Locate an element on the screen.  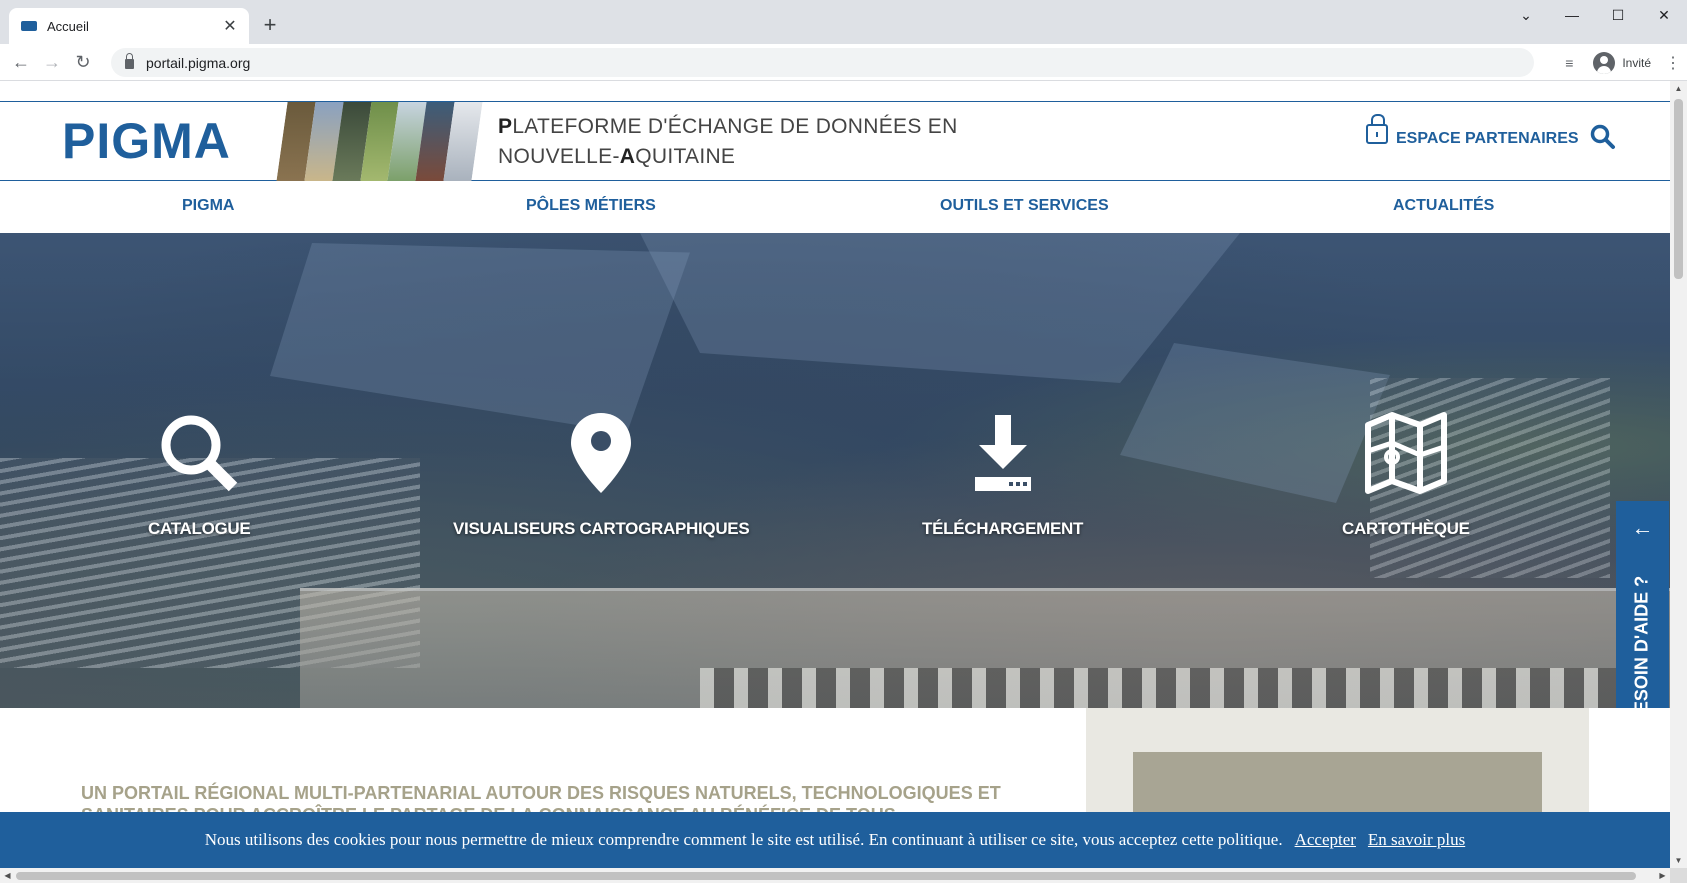
help-tab: ← BESOIN D'AIDE ? is located at coordinates (1642, 604).